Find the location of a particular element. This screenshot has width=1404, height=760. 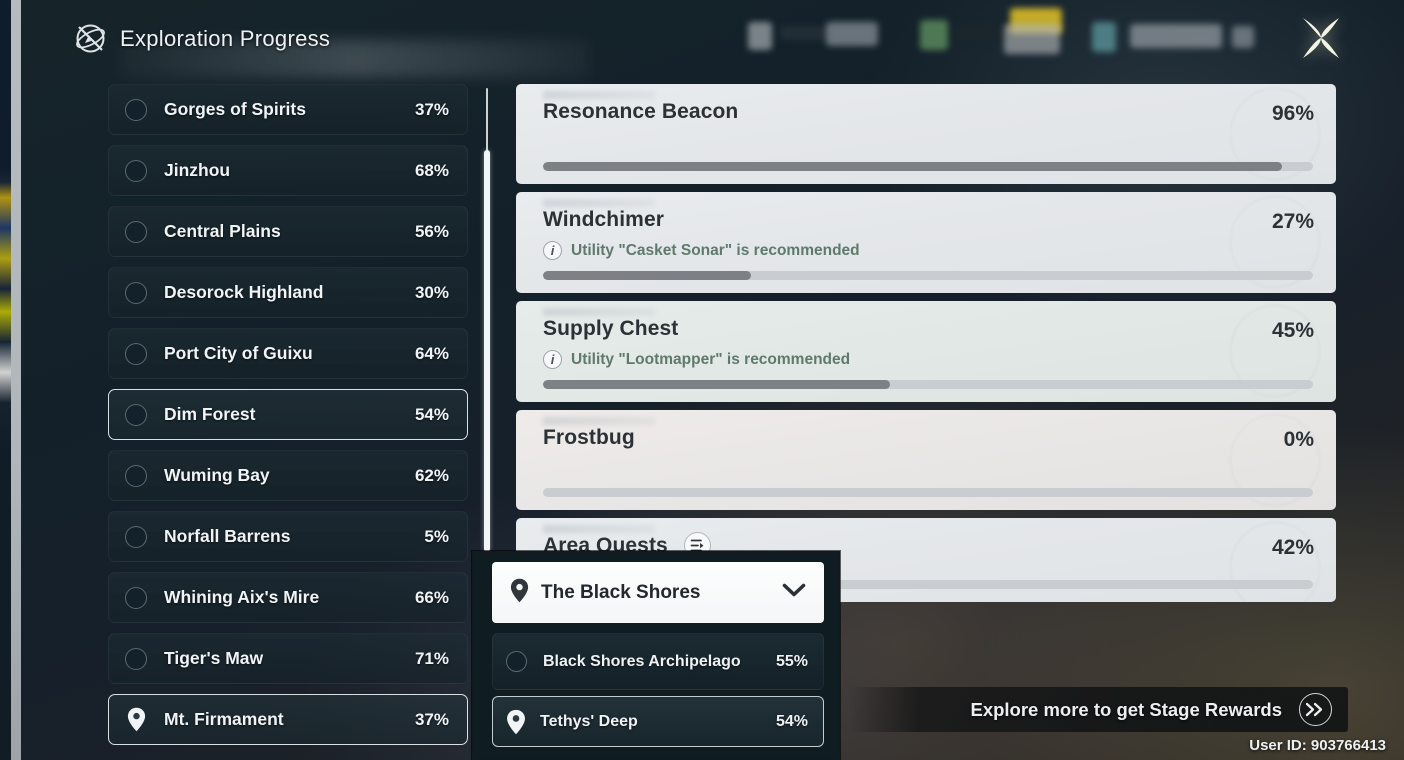

card-title: Frostbug is located at coordinates (589, 437).